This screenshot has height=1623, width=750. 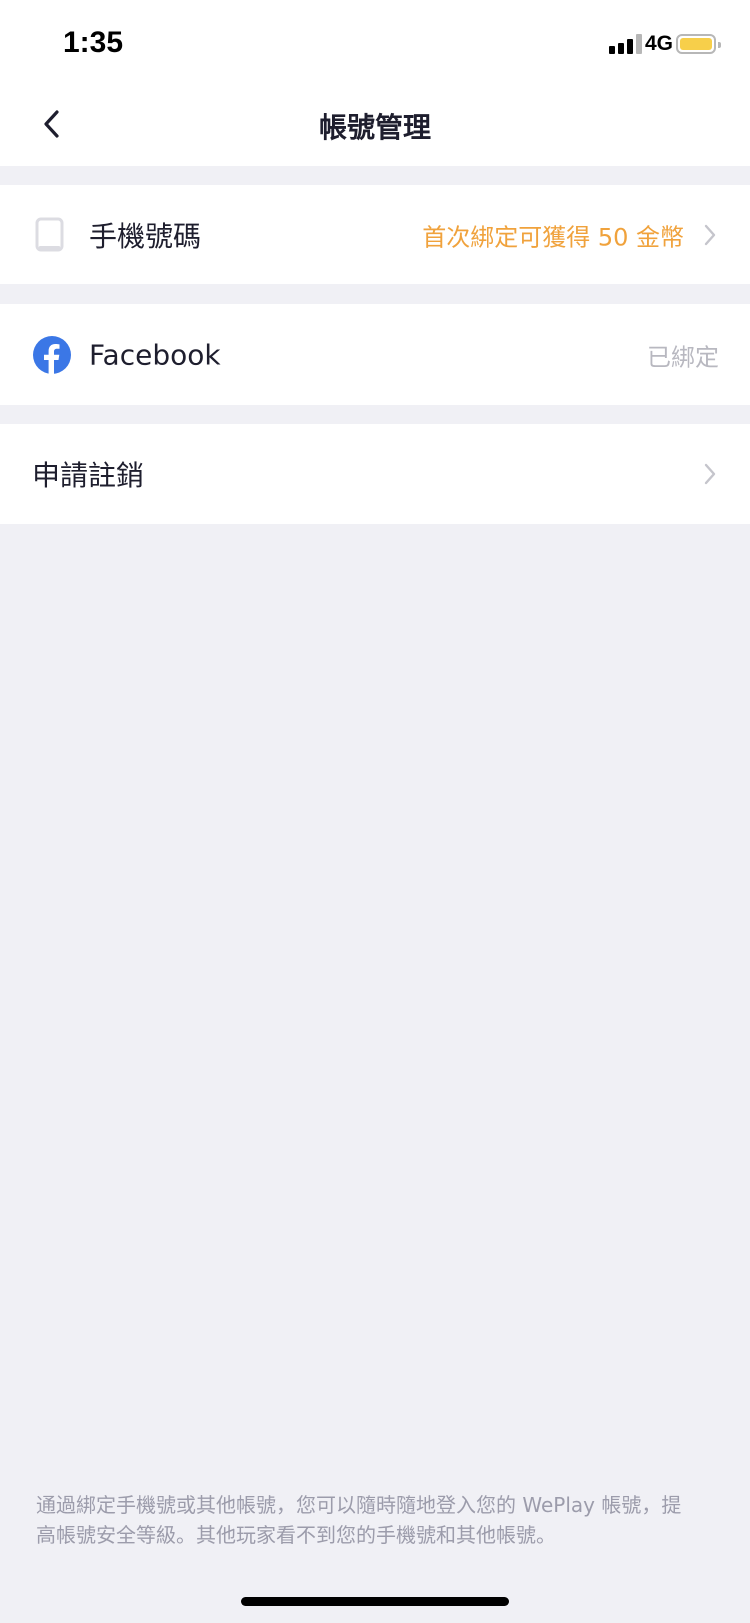 What do you see at coordinates (49, 234) in the screenshot?
I see `phone-icon` at bounding box center [49, 234].